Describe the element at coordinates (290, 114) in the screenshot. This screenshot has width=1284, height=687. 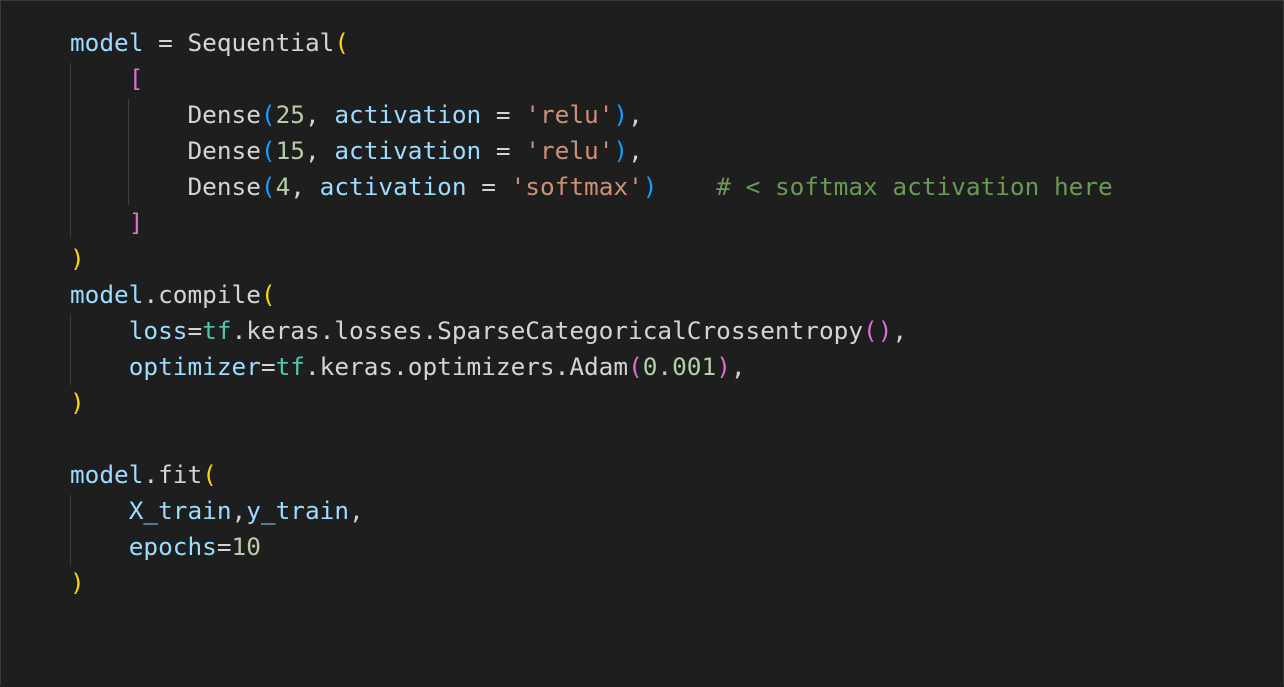
I see `number-token: 25` at that location.